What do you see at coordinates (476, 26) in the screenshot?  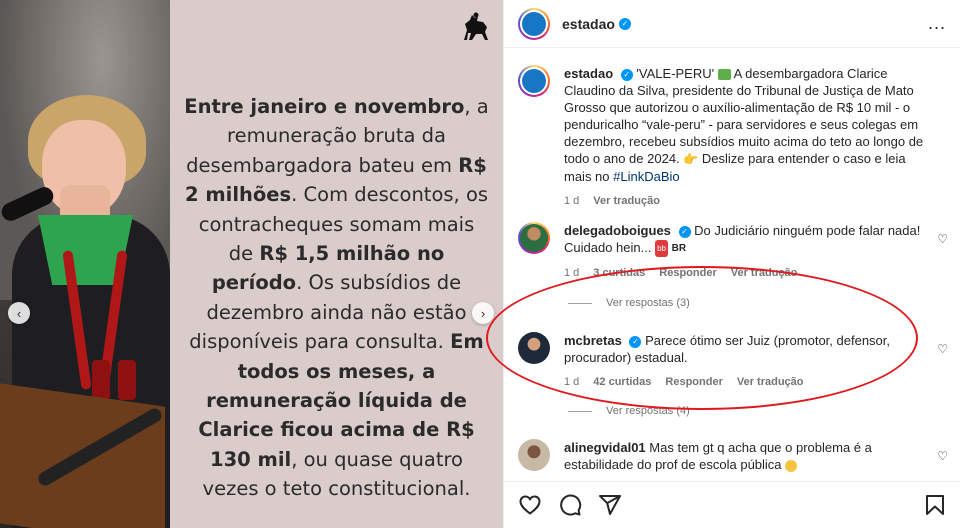 I see `horse-rider-logo-icon` at bounding box center [476, 26].